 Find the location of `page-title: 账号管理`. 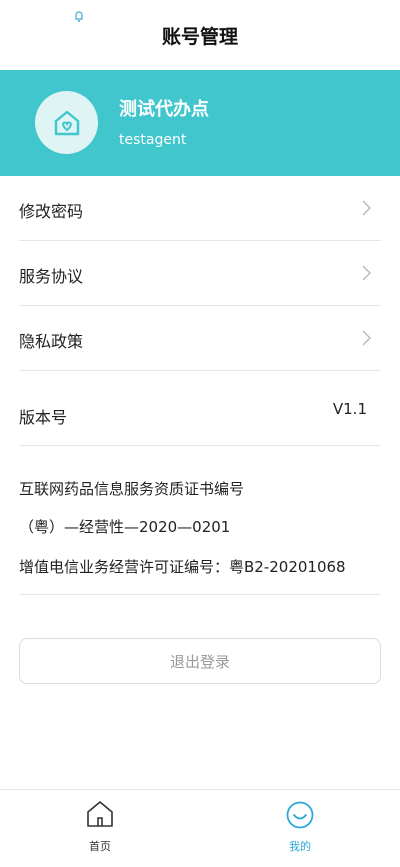

page-title: 账号管理 is located at coordinates (199, 37).